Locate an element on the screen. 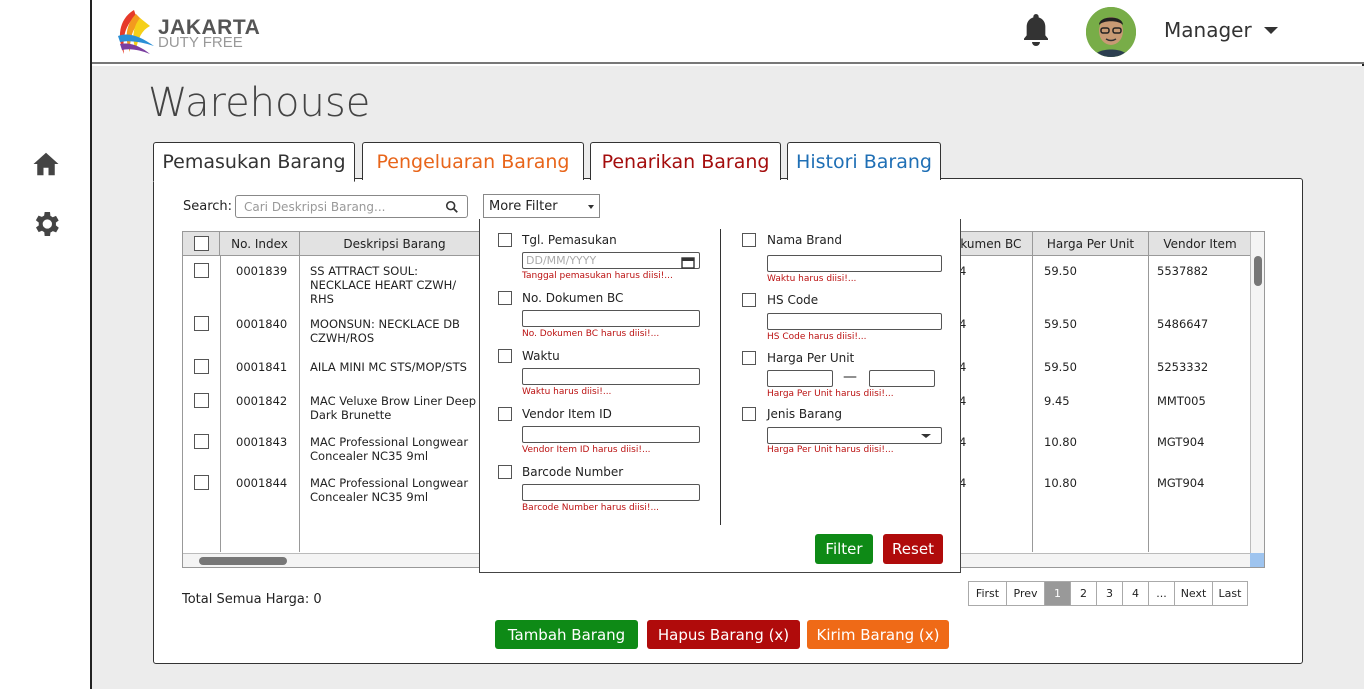 The image size is (1364, 689). home-icon is located at coordinates (46, 164).